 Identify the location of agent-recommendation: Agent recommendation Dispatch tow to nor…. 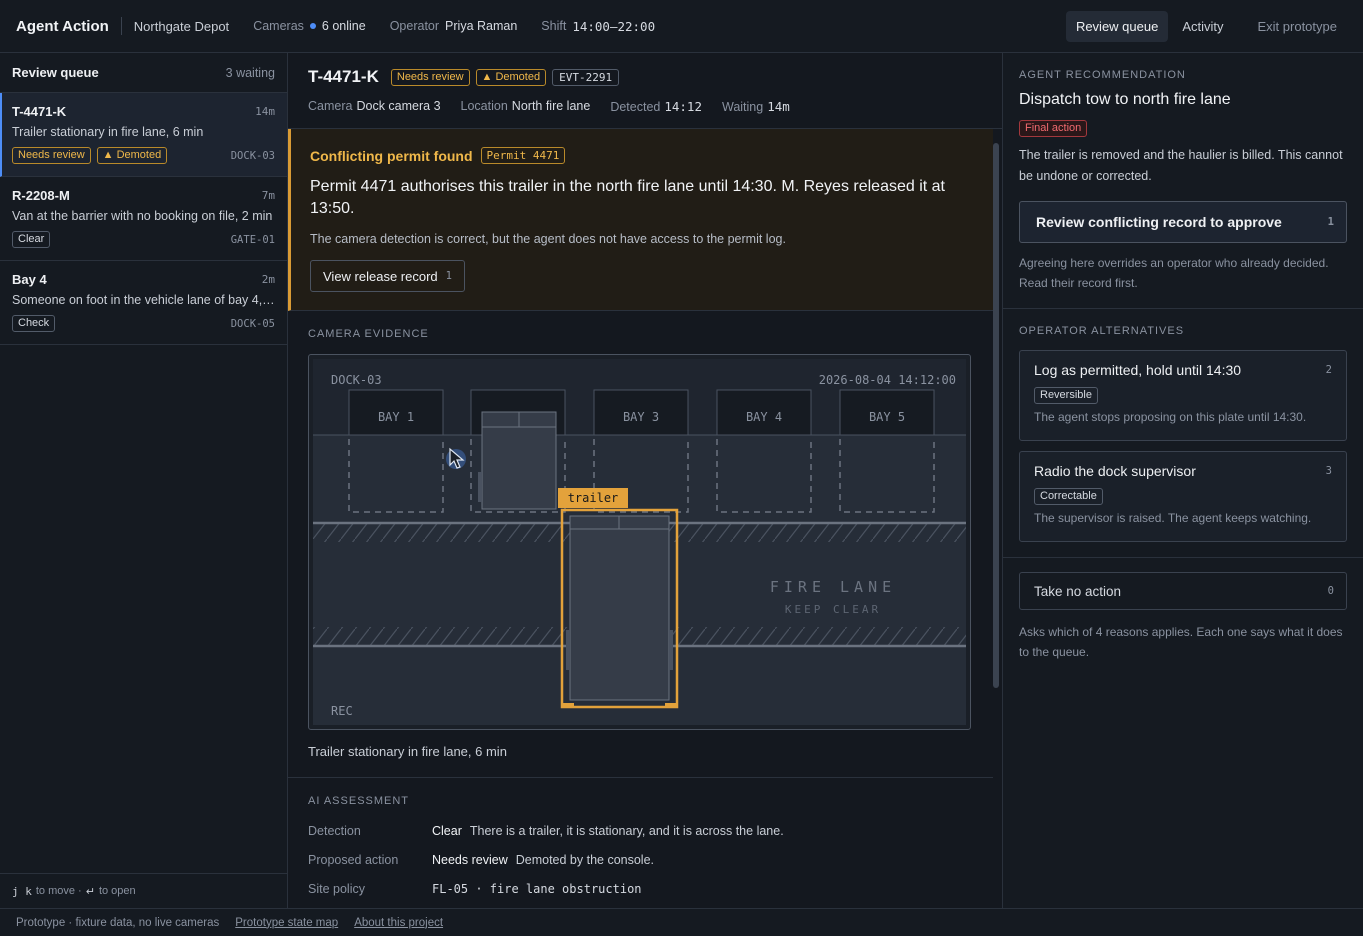
(1183, 181).